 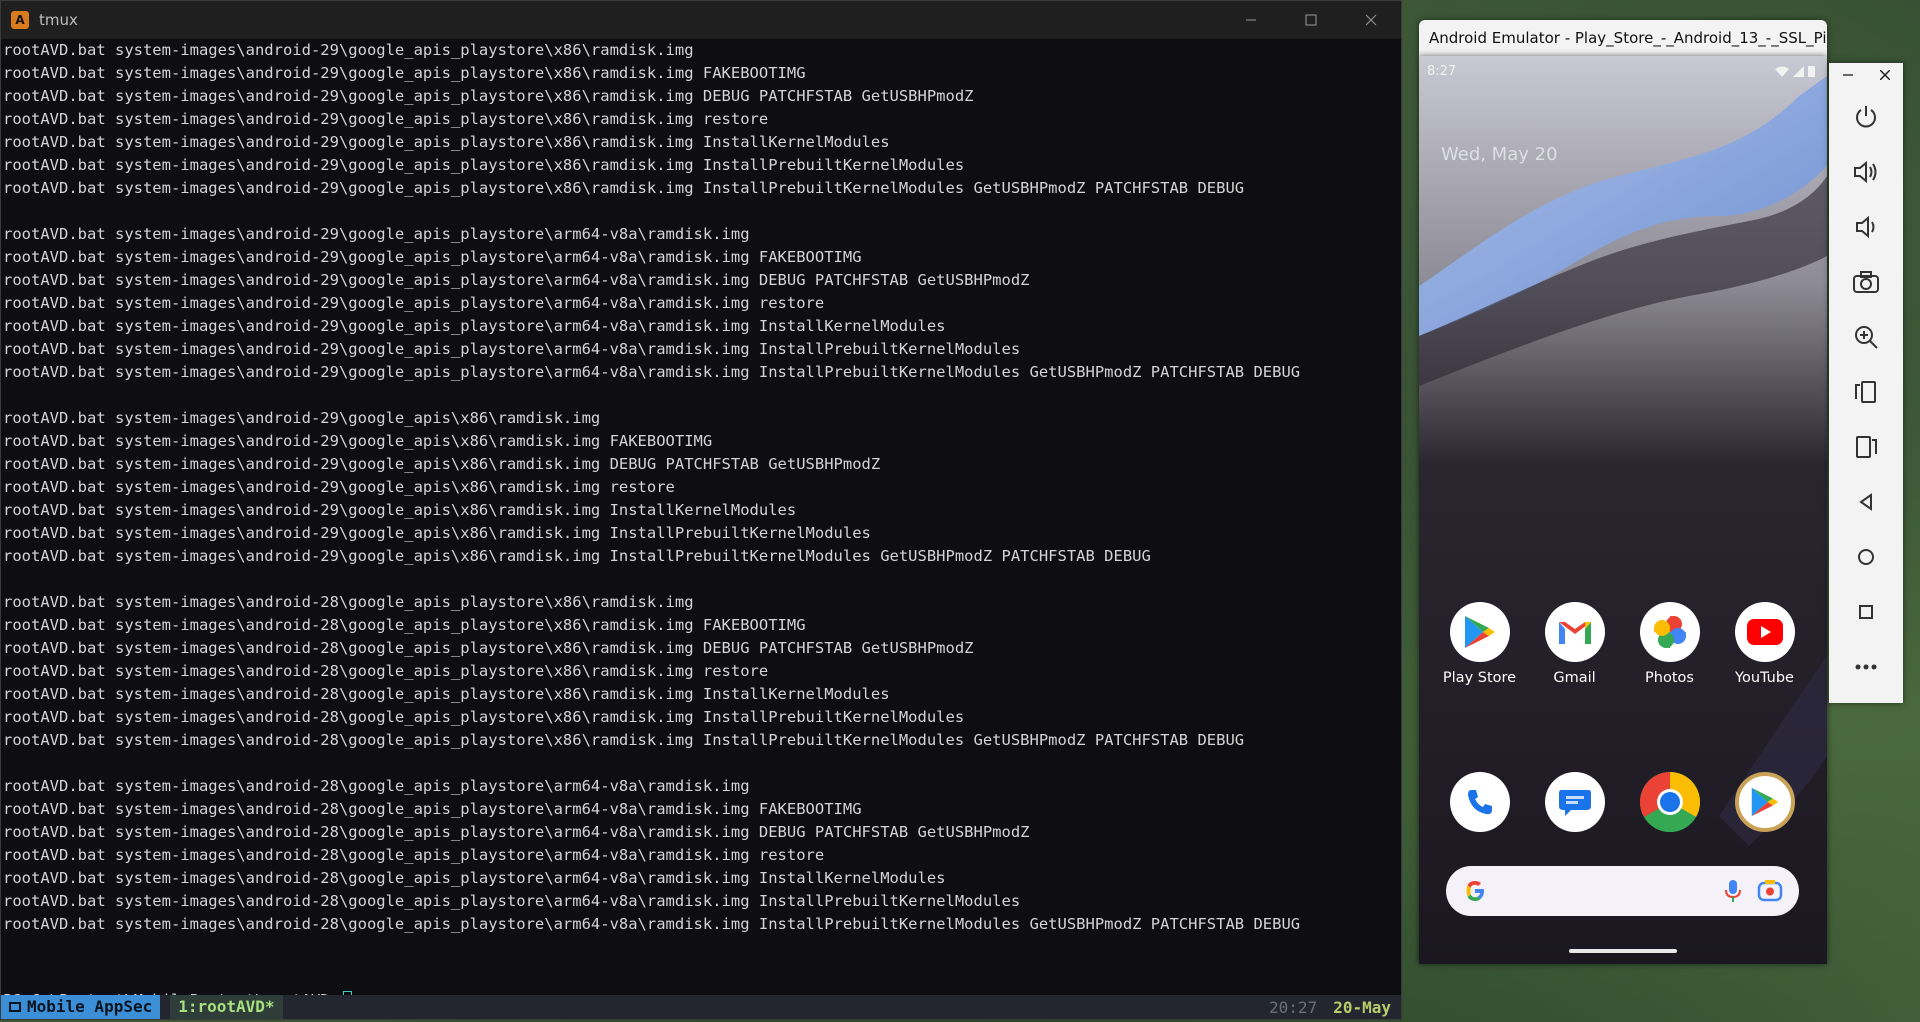 What do you see at coordinates (1782, 71) in the screenshot?
I see `wifi-icon` at bounding box center [1782, 71].